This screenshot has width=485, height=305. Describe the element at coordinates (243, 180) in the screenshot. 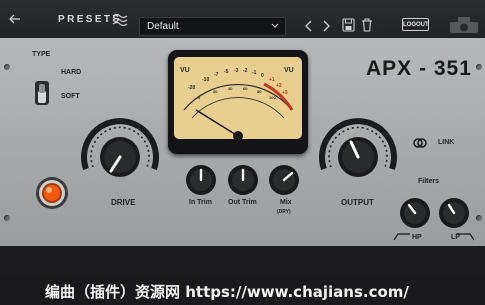

I see `out-trim-knob` at that location.